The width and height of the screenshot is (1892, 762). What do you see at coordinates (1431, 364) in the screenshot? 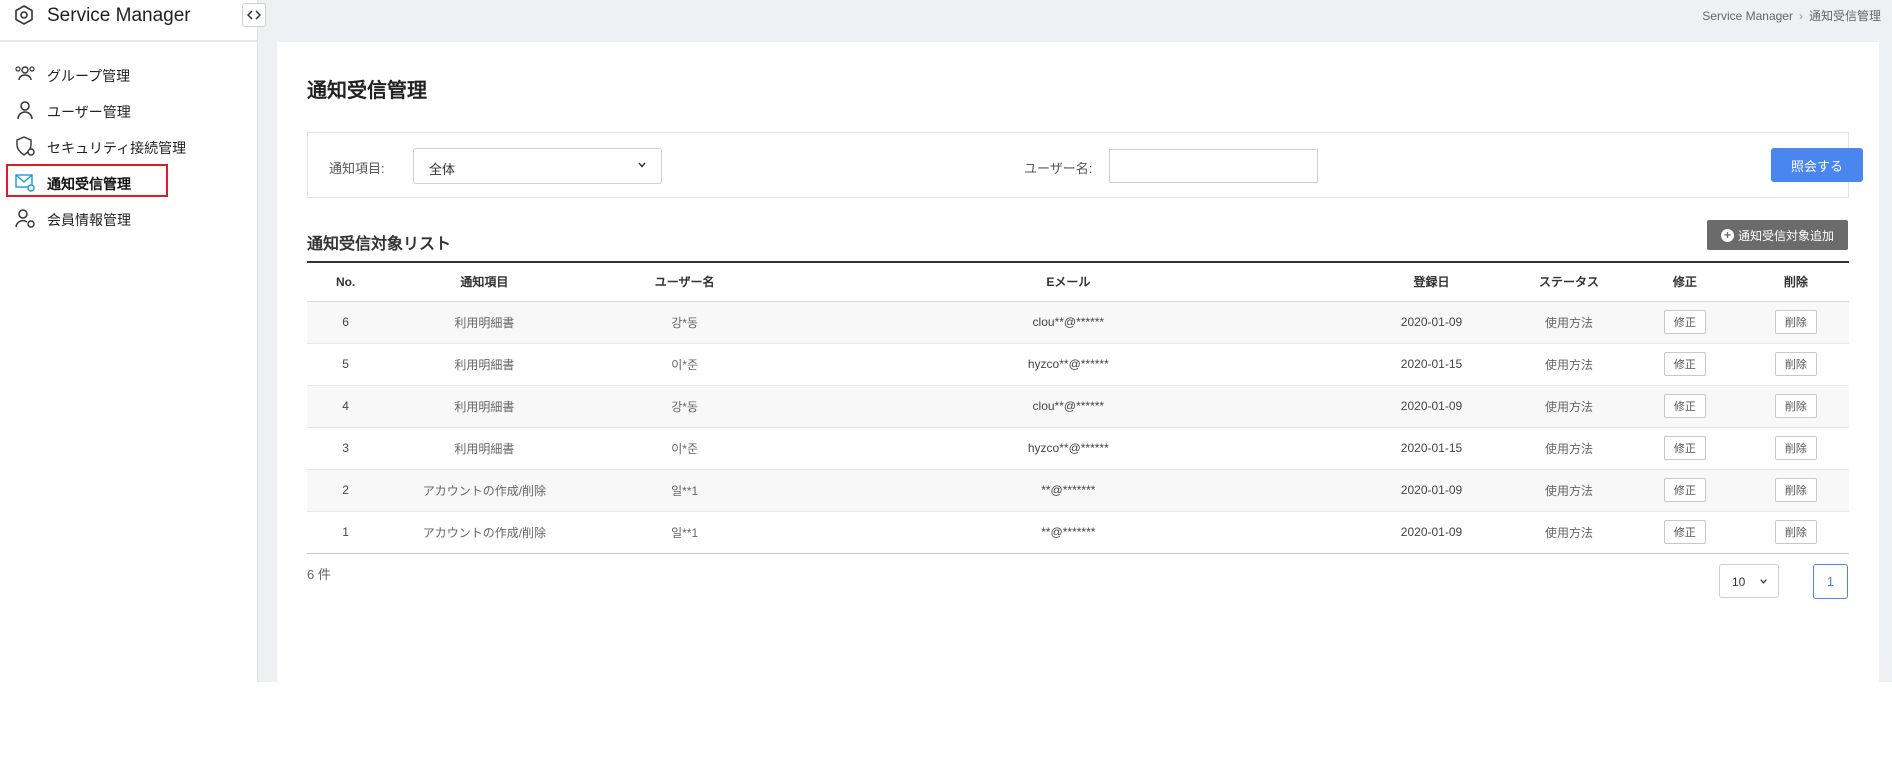
I see `cell-date: 2020-01-15` at bounding box center [1431, 364].